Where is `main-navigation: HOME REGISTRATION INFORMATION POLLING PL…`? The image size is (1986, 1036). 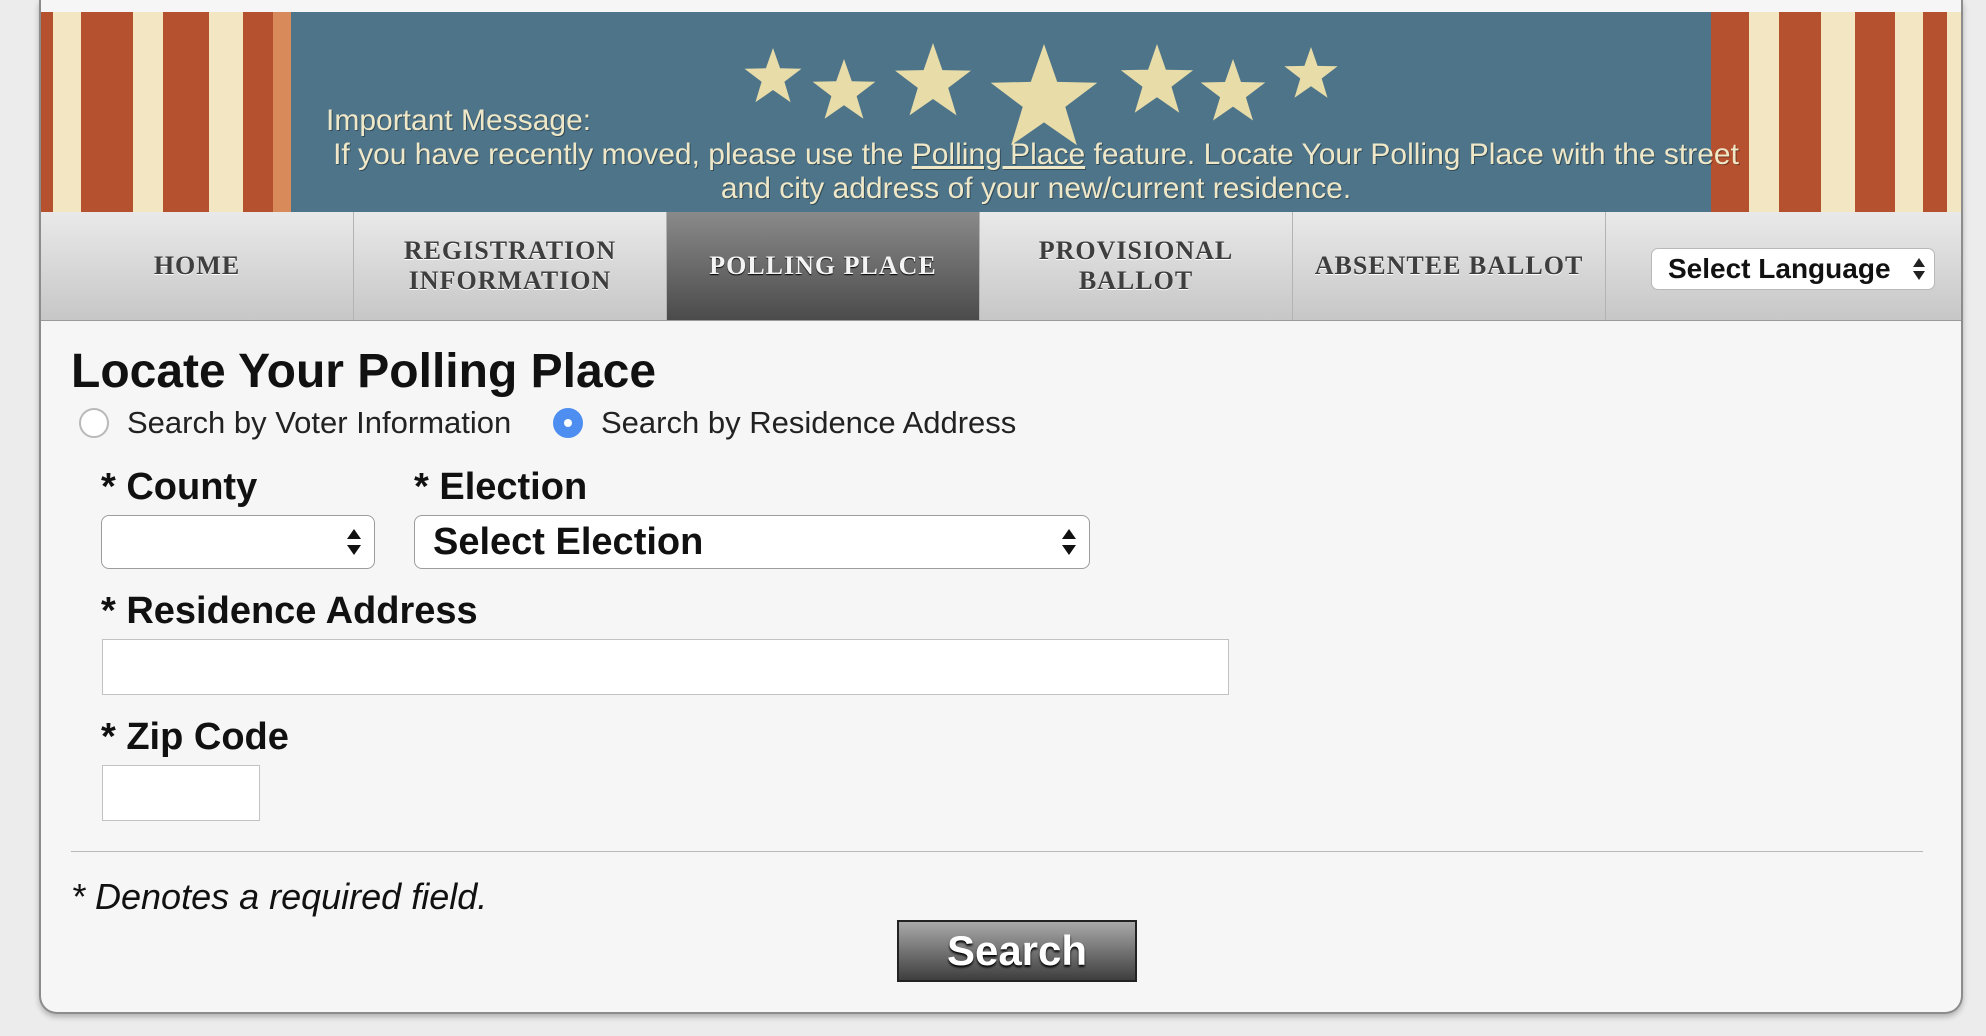 main-navigation: HOME REGISTRATION INFORMATION POLLING PL… is located at coordinates (1001, 266).